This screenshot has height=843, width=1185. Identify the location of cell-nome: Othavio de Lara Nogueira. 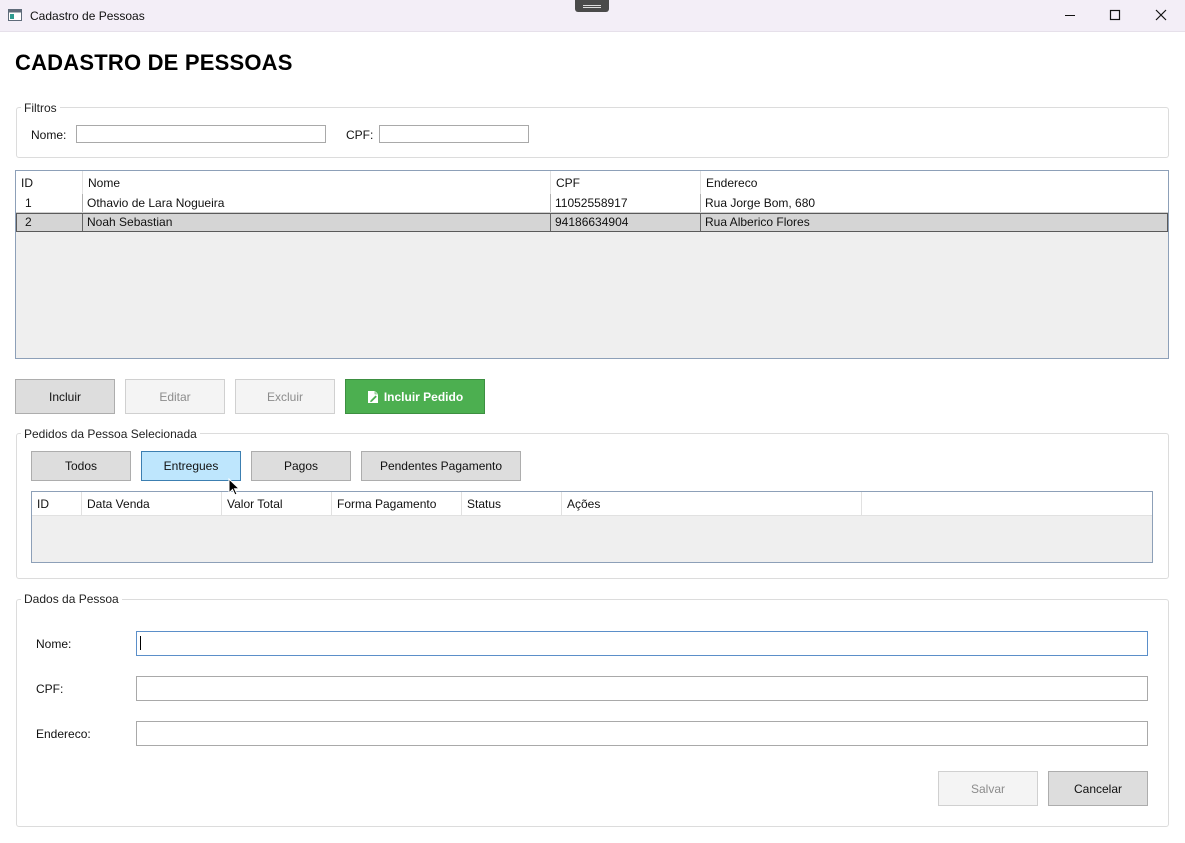
(317, 203).